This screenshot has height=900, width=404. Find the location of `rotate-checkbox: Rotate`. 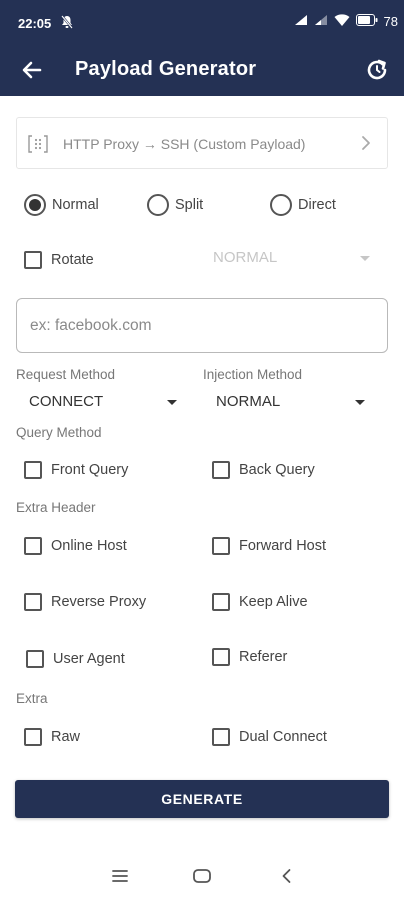

rotate-checkbox: Rotate is located at coordinates (59, 260).